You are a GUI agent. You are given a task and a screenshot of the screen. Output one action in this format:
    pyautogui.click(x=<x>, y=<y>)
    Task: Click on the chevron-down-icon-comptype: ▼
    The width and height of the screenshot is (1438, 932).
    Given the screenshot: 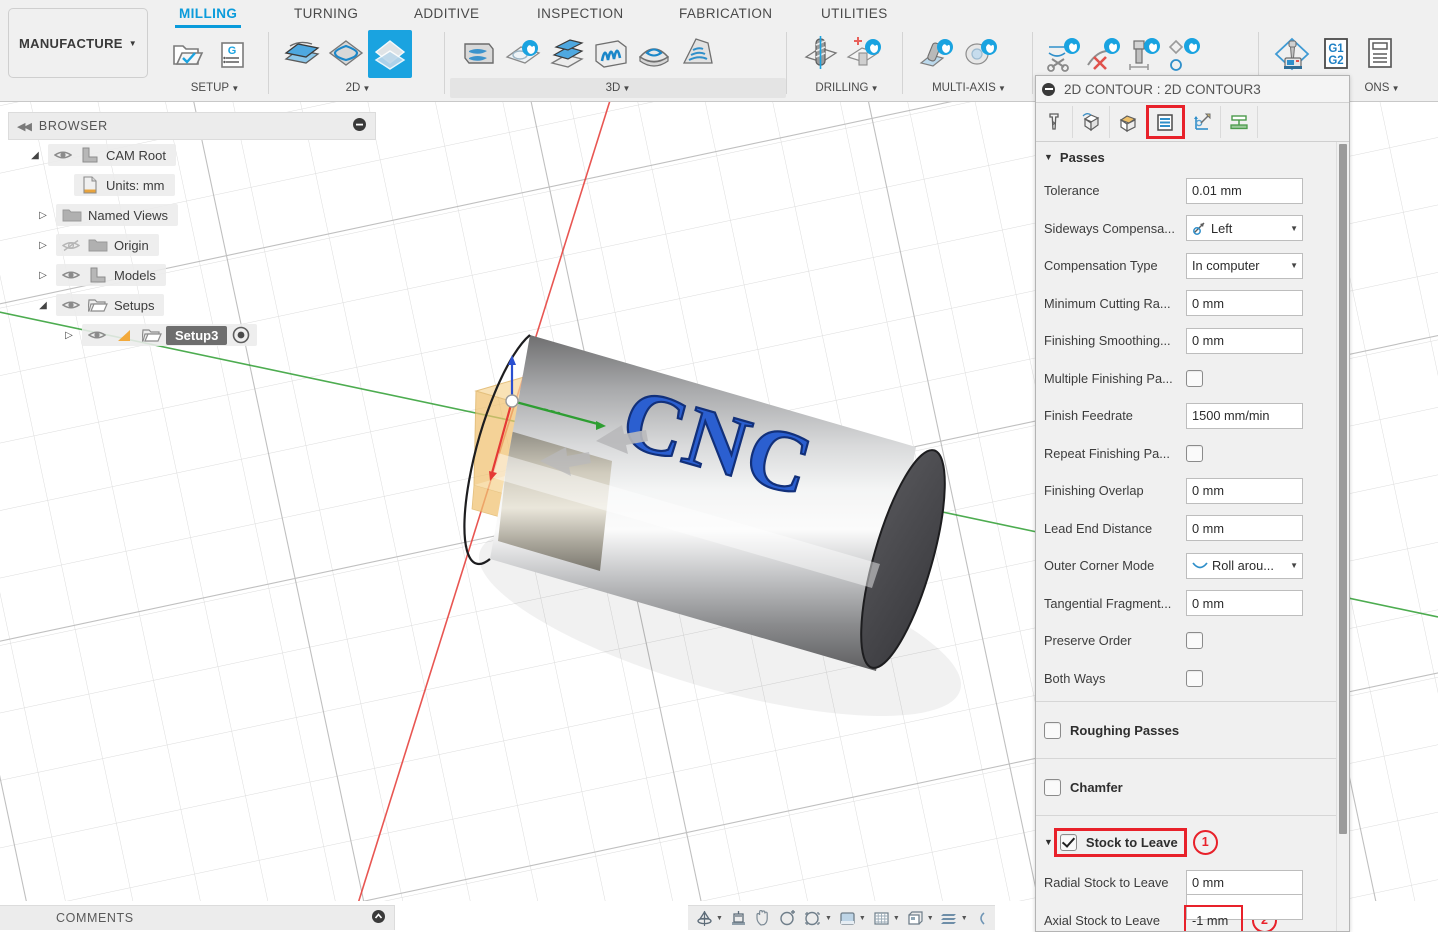 What is the action you would take?
    pyautogui.click(x=1294, y=265)
    